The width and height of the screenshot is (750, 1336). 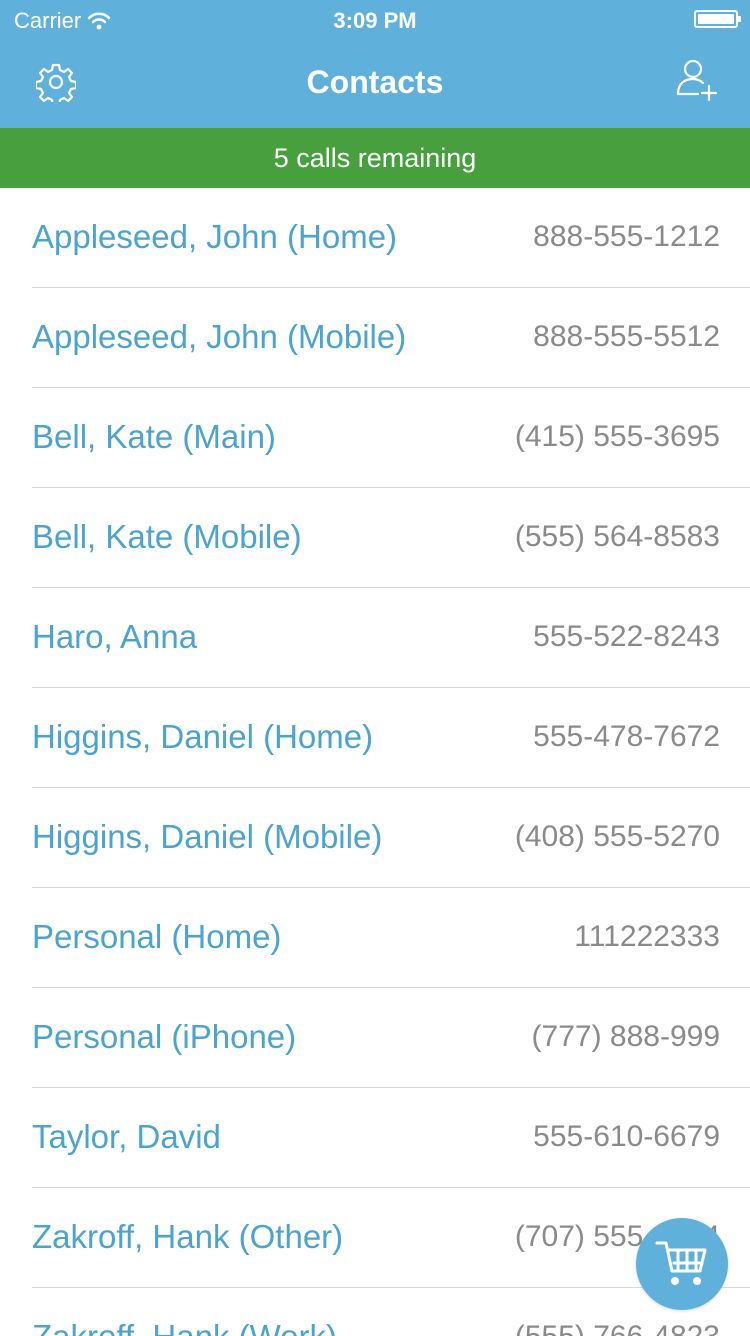 I want to click on cart-button, so click(x=682, y=1264).